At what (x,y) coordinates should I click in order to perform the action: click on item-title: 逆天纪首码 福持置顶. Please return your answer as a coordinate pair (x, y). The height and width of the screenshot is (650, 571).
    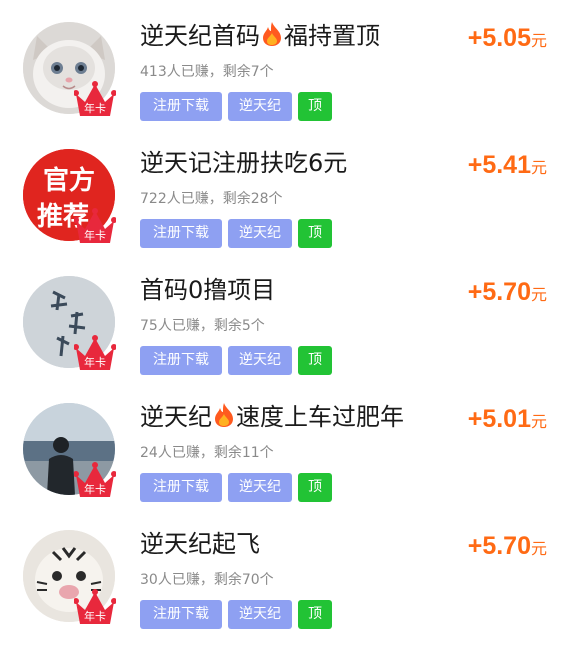
    Looking at the image, I should click on (260, 36).